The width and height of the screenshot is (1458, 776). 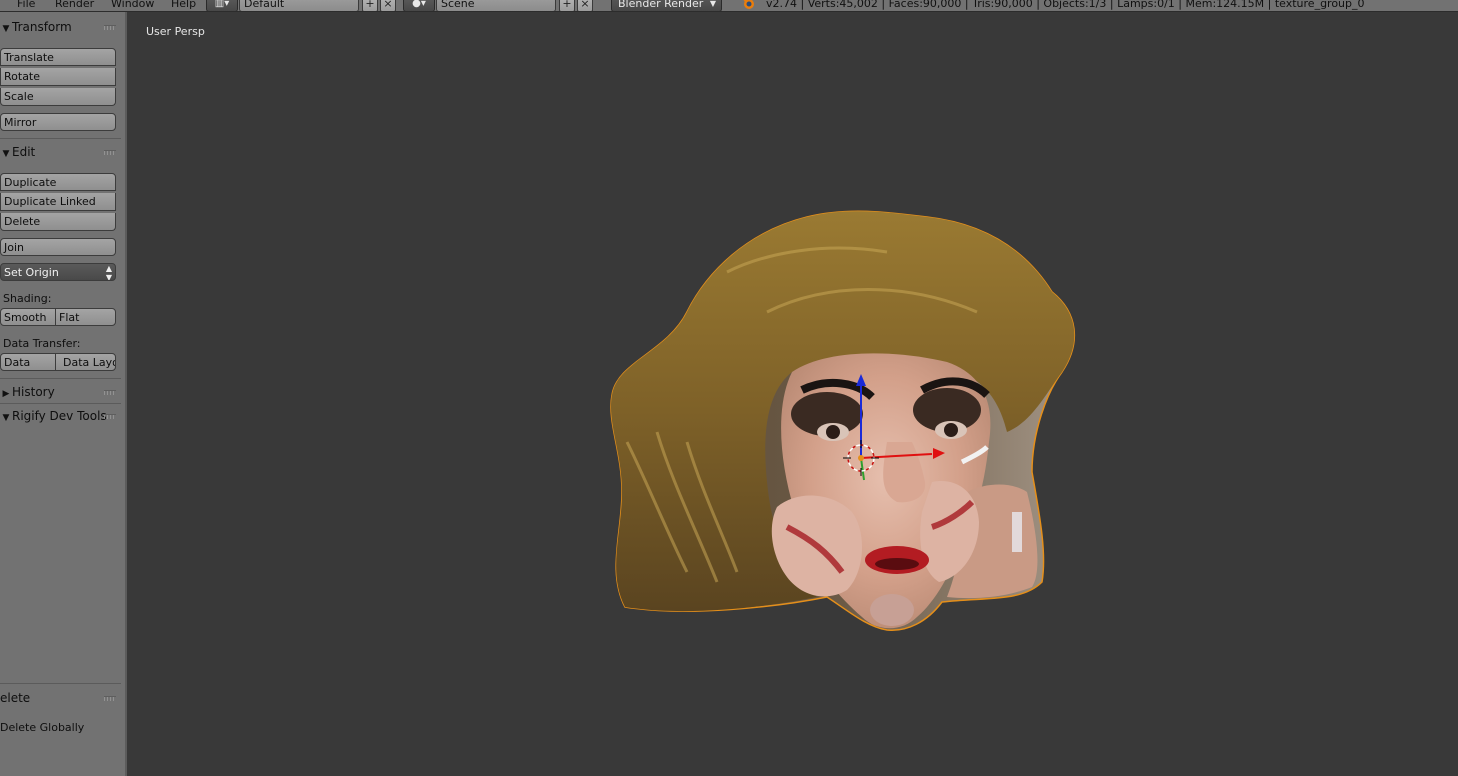 I want to click on panel-title: Rigify Dev Tools, so click(x=59, y=416).